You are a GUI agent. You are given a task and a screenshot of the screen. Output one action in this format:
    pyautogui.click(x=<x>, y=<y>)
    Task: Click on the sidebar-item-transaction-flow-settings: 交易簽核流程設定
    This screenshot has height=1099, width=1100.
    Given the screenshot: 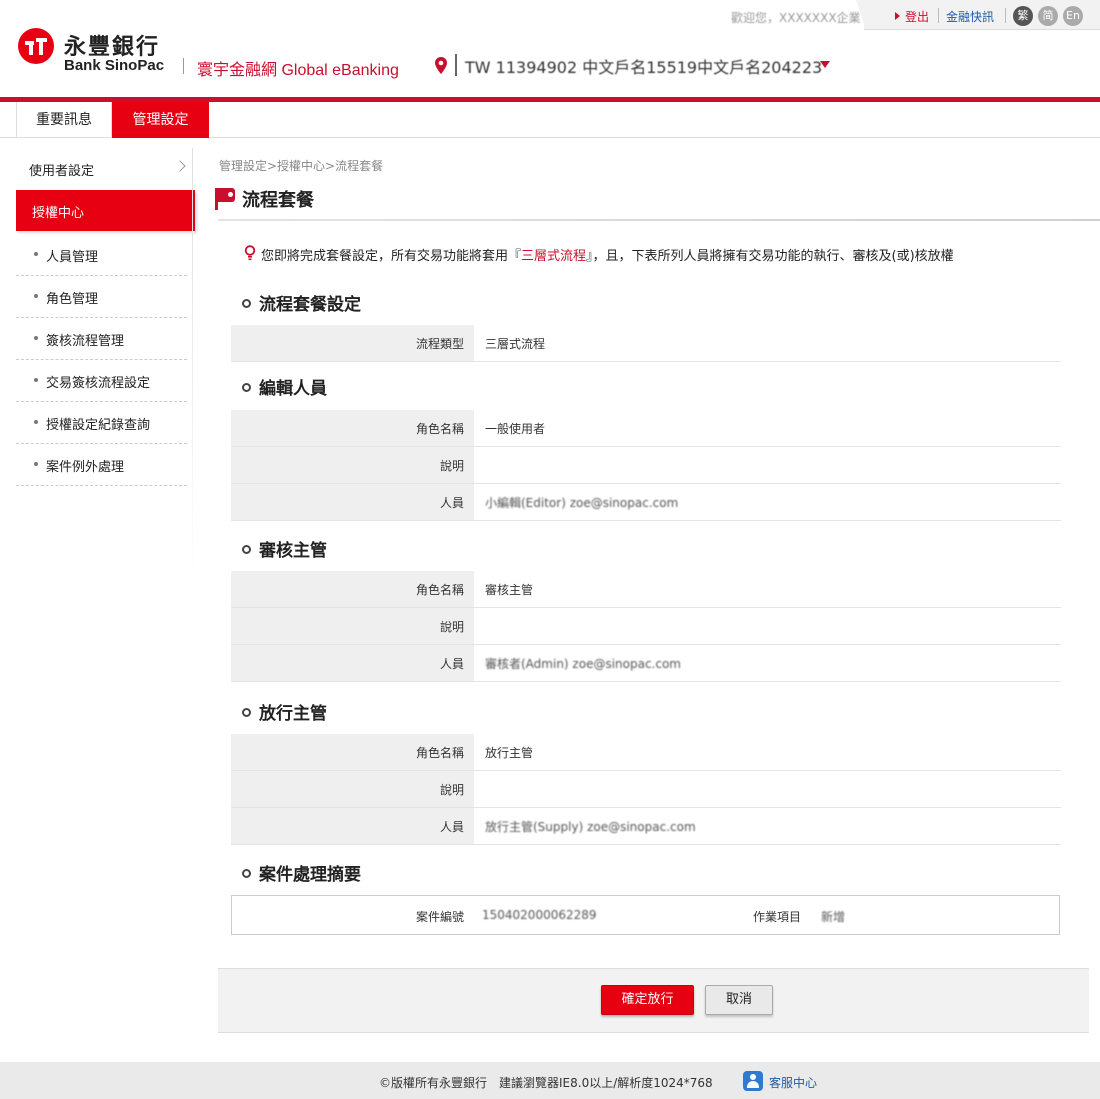 What is the action you would take?
    pyautogui.click(x=101, y=381)
    